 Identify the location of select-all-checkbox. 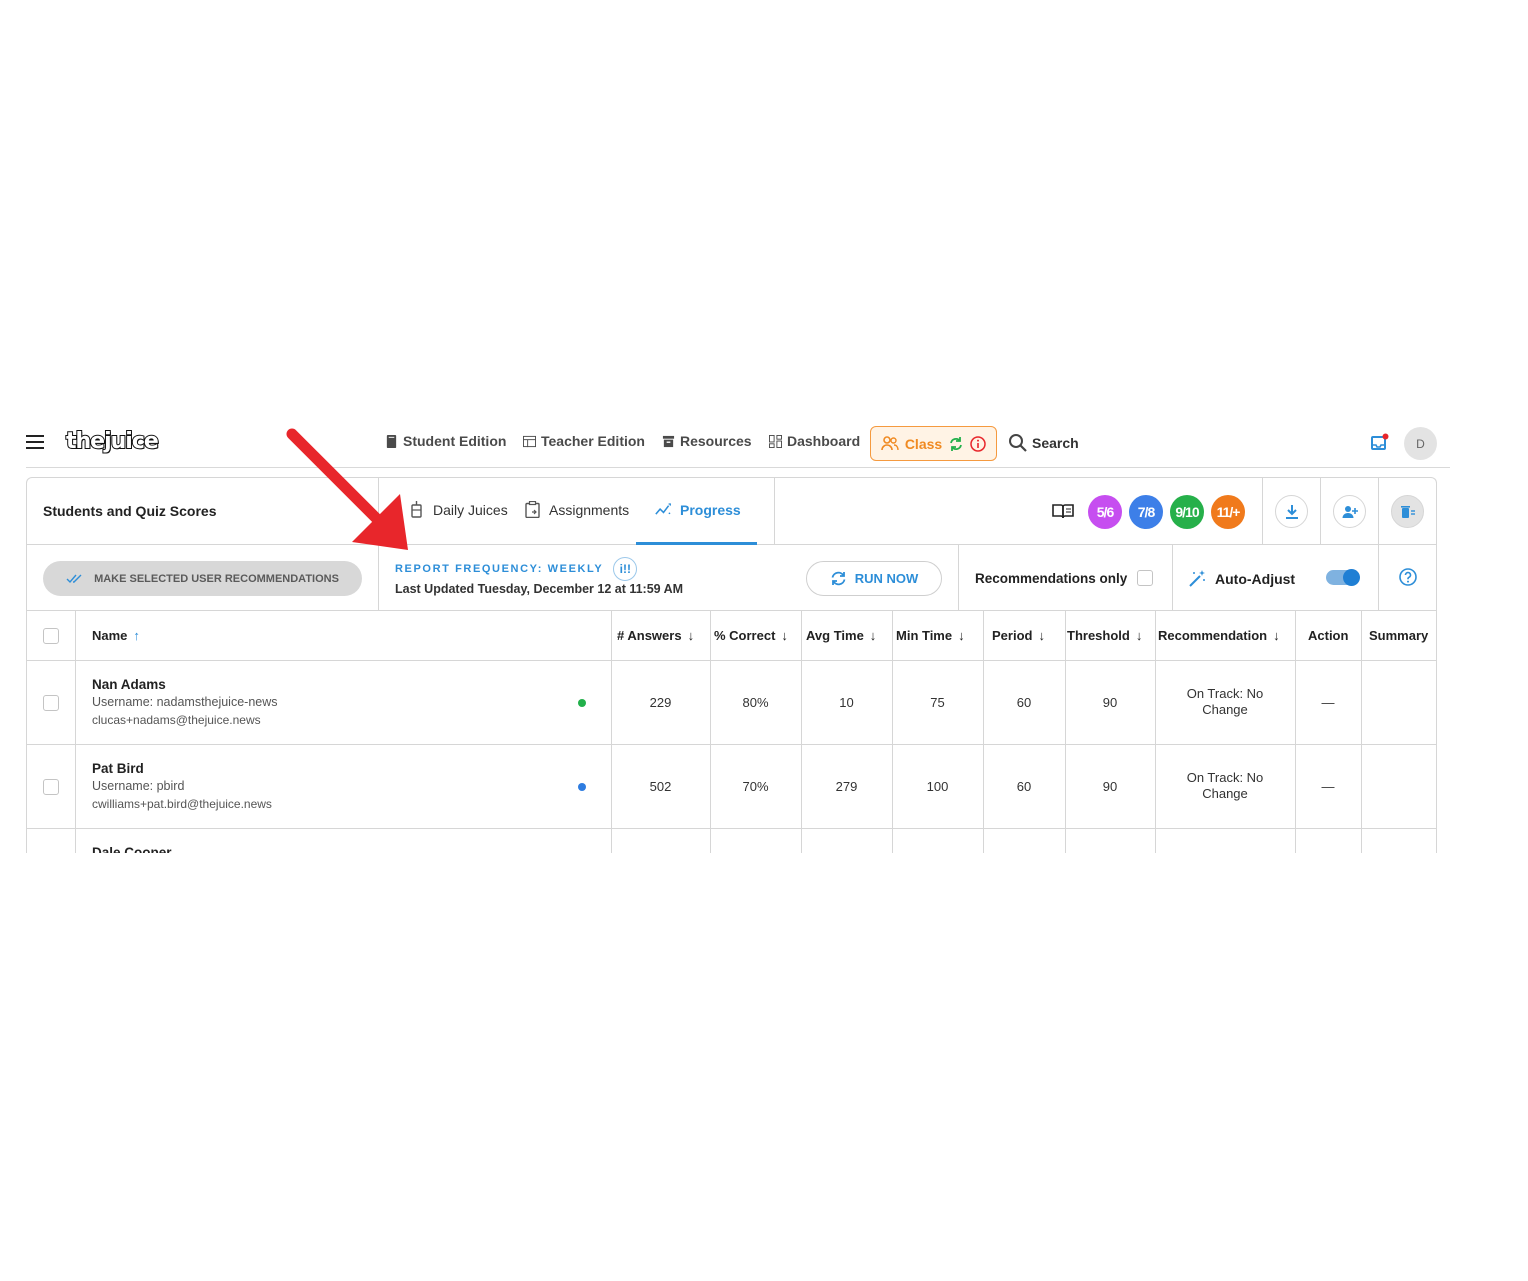
(51, 636).